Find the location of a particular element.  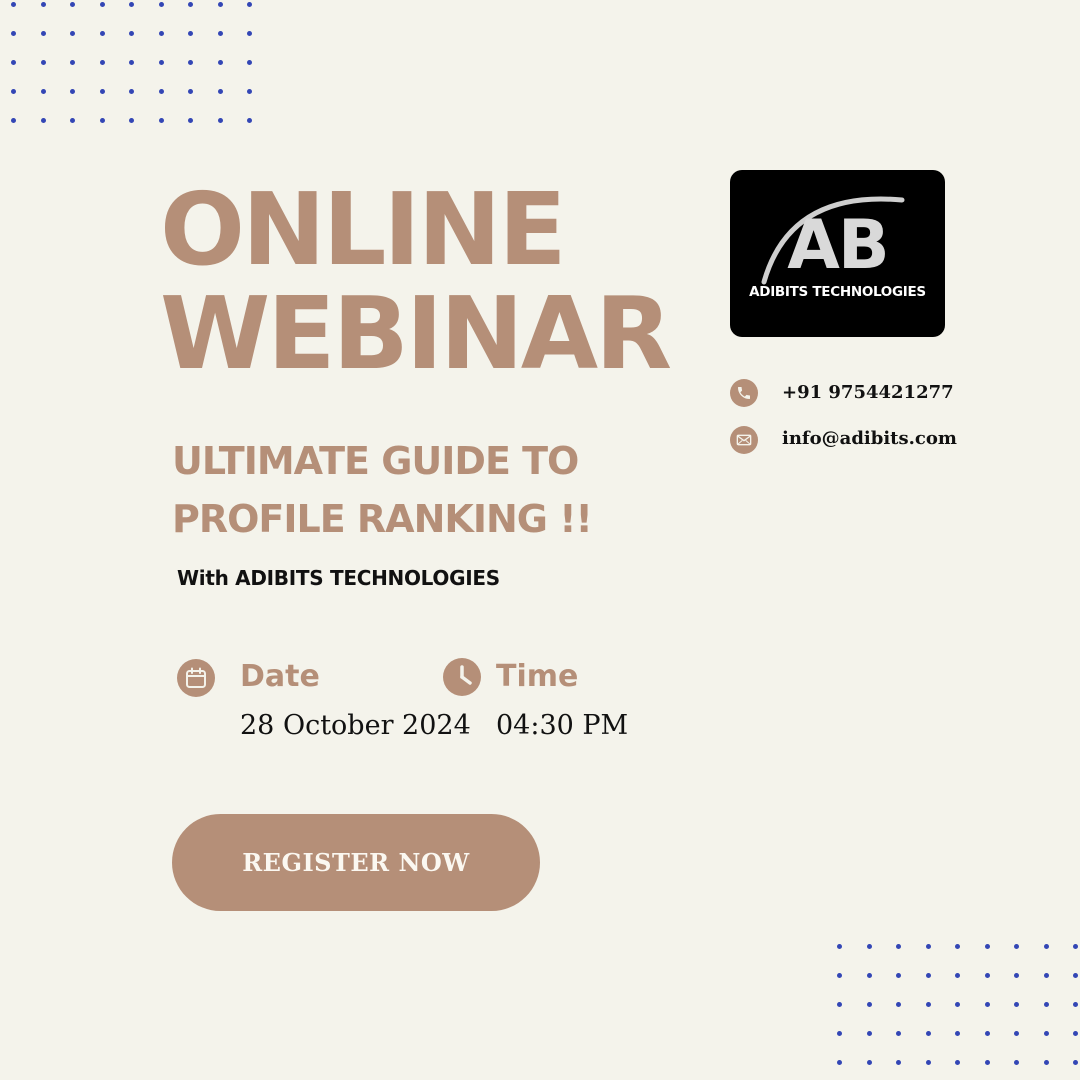

headline: ONLINE WEBINAR is located at coordinates (416, 281).